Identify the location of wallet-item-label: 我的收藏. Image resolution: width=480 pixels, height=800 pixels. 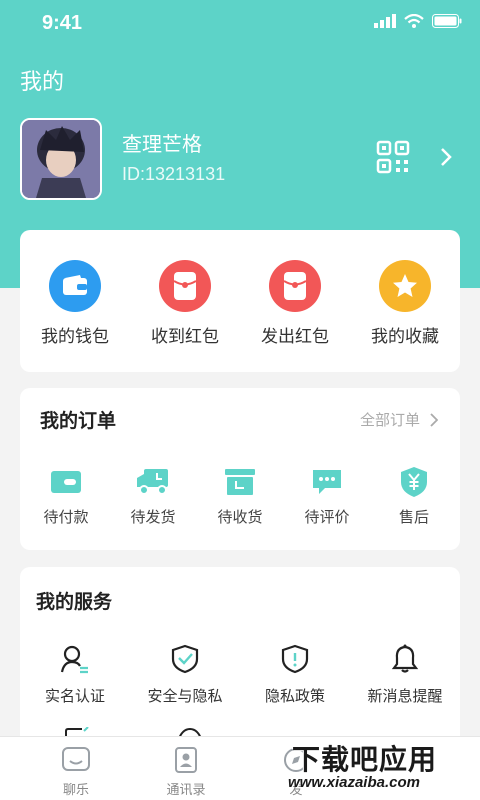
(405, 337).